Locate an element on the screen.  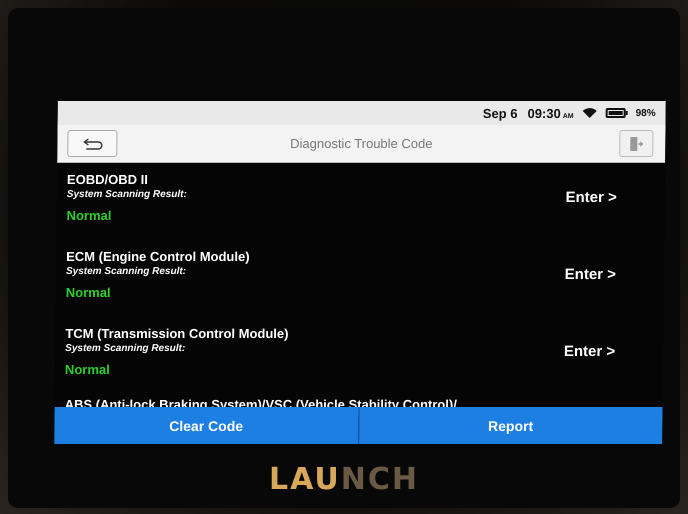
brand-logo: LAUNCH is located at coordinates (343, 479).